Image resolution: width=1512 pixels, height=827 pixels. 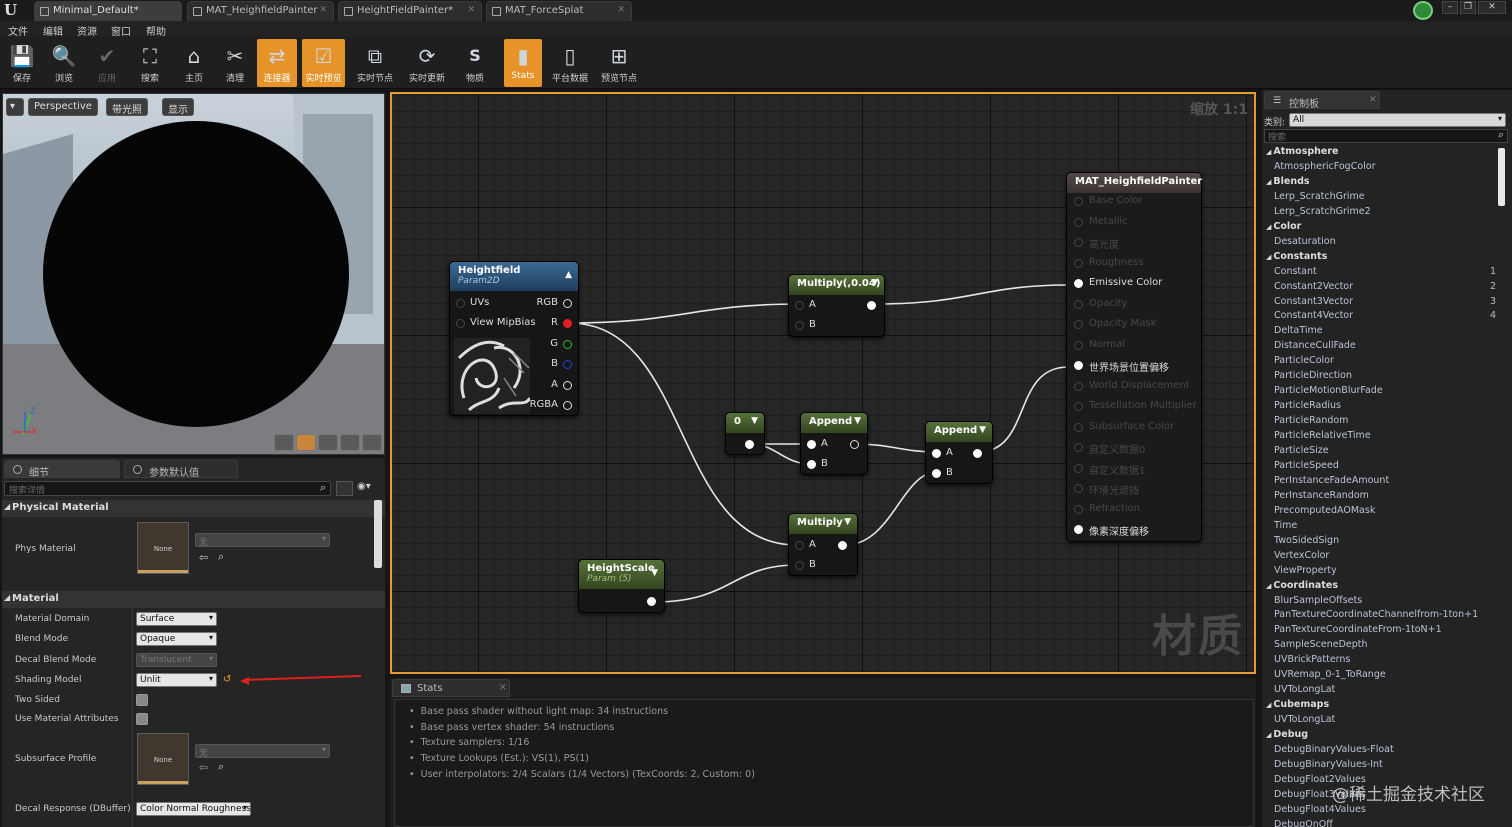 I want to click on node-heightscale: HeightScale Param (5) ▼, so click(x=621, y=586).